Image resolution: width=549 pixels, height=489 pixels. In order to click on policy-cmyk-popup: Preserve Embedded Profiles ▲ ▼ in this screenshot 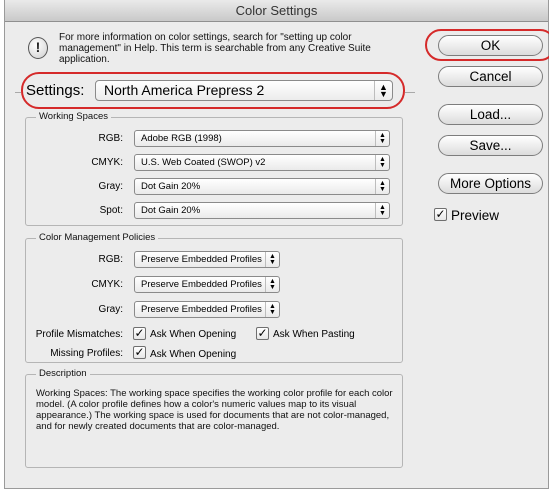, I will do `click(207, 284)`.